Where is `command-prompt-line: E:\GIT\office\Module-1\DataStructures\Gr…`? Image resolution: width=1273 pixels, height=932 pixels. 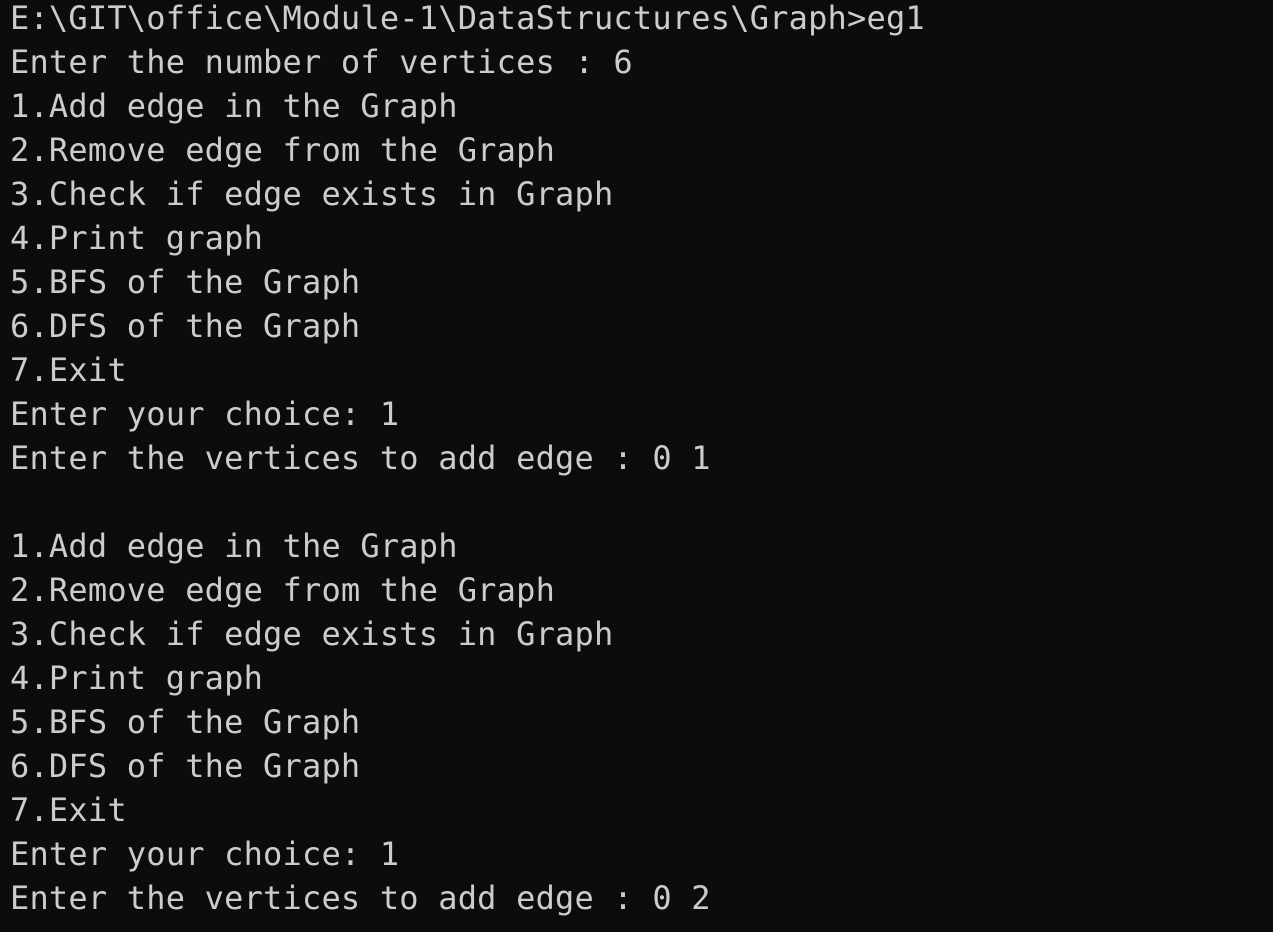 command-prompt-line: E:\GIT\office\Module-1\DataStructures\Gr… is located at coordinates (467, 18).